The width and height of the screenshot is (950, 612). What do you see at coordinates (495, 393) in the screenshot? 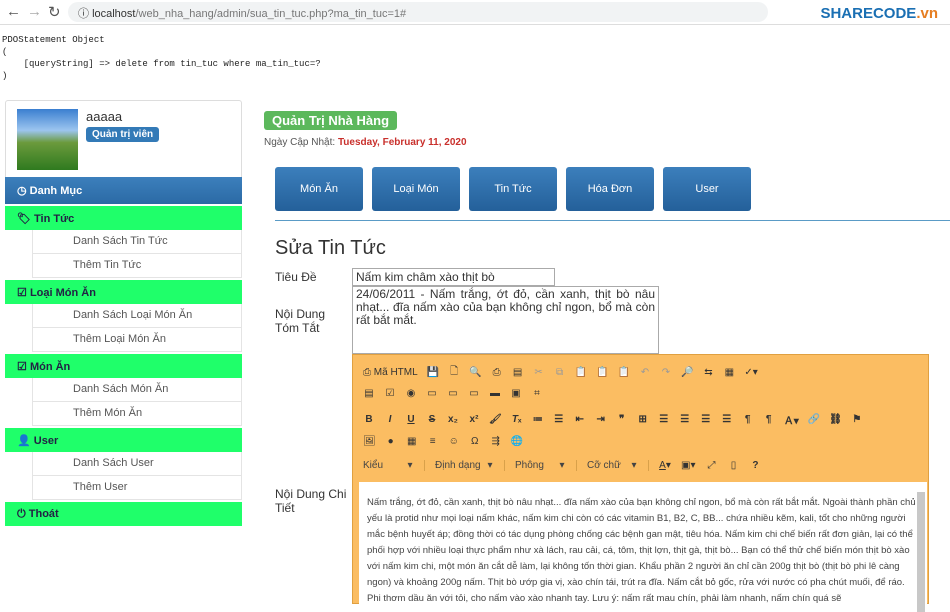
I see `button-icon: ▬` at bounding box center [495, 393].